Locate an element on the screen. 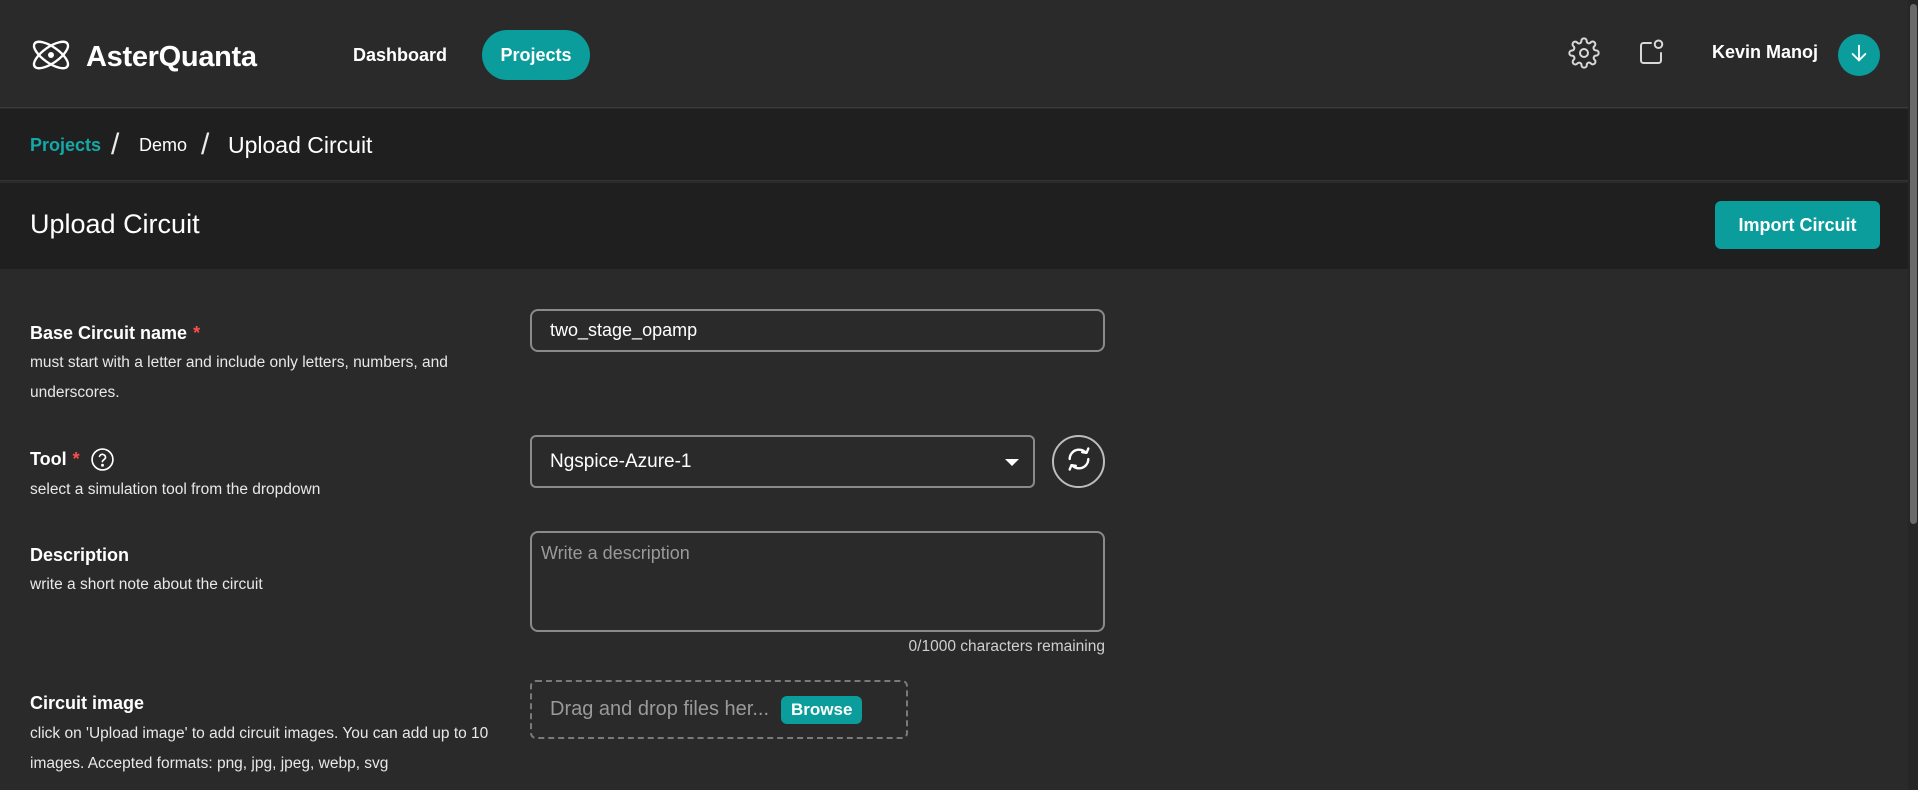 The image size is (1918, 790). settings-button is located at coordinates (1584, 55).